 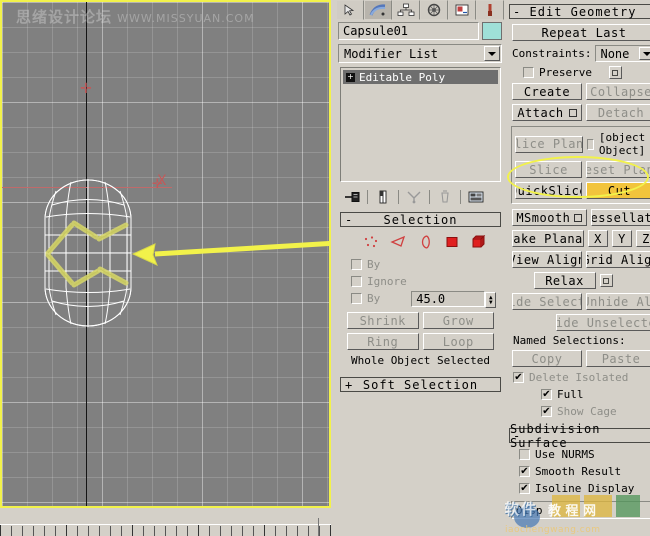 I want to click on make-unique-icon, so click(x=414, y=197).